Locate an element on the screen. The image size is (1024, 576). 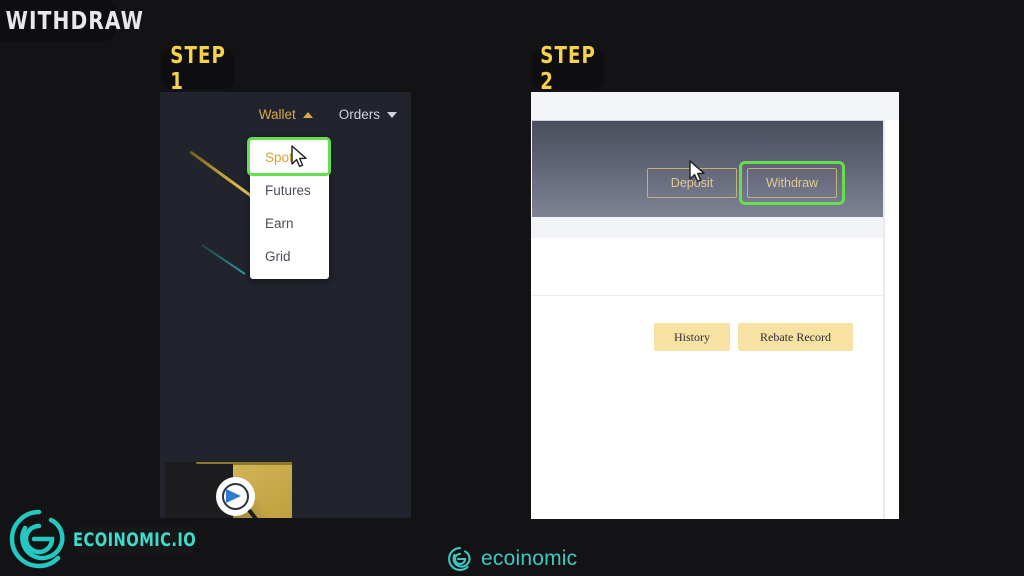
ecoinomic-wordmark-badge: ECOINOMIC.IO is located at coordinates (135, 540).